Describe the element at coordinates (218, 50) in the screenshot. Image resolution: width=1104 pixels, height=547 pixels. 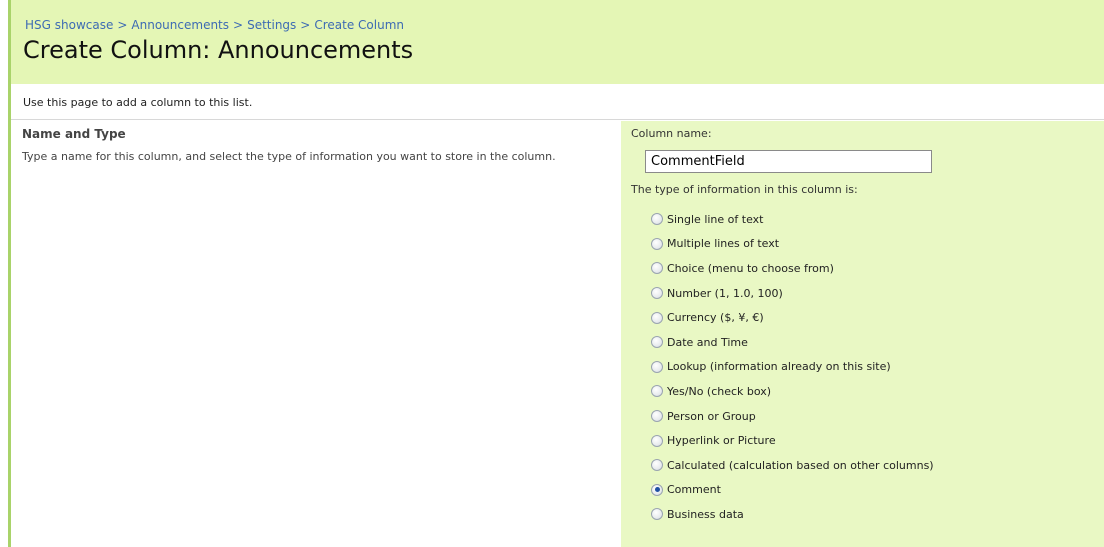
I see `page-title: Create Column: Announcements` at that location.